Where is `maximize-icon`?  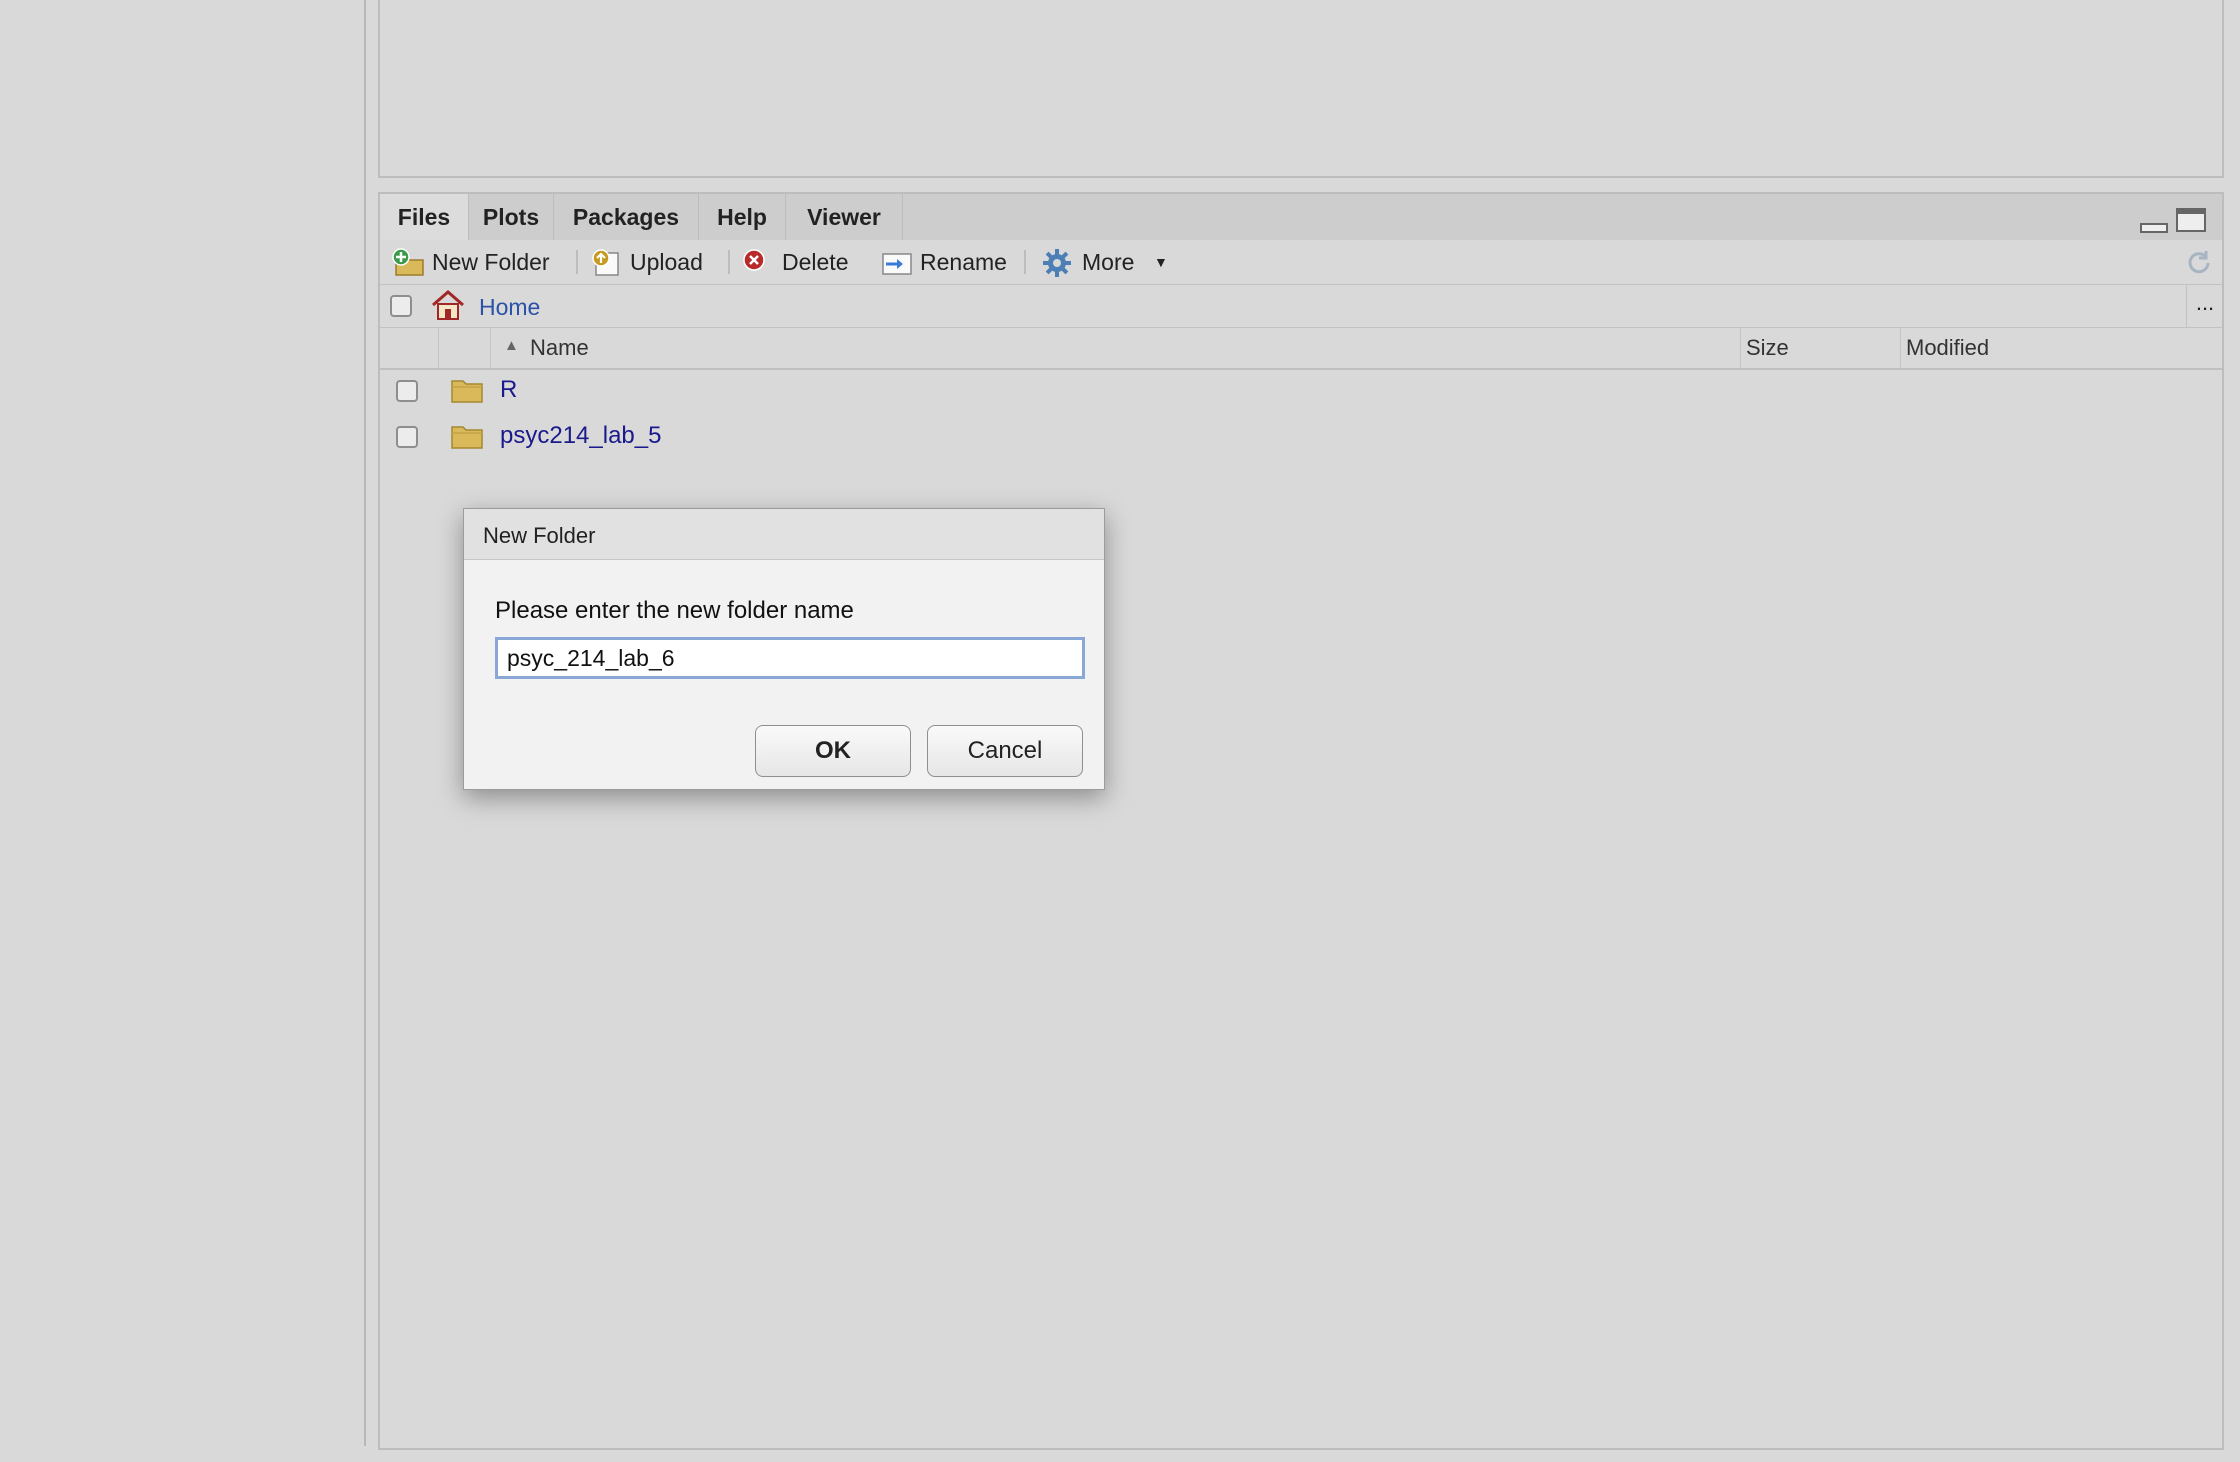
maximize-icon is located at coordinates (2191, 222).